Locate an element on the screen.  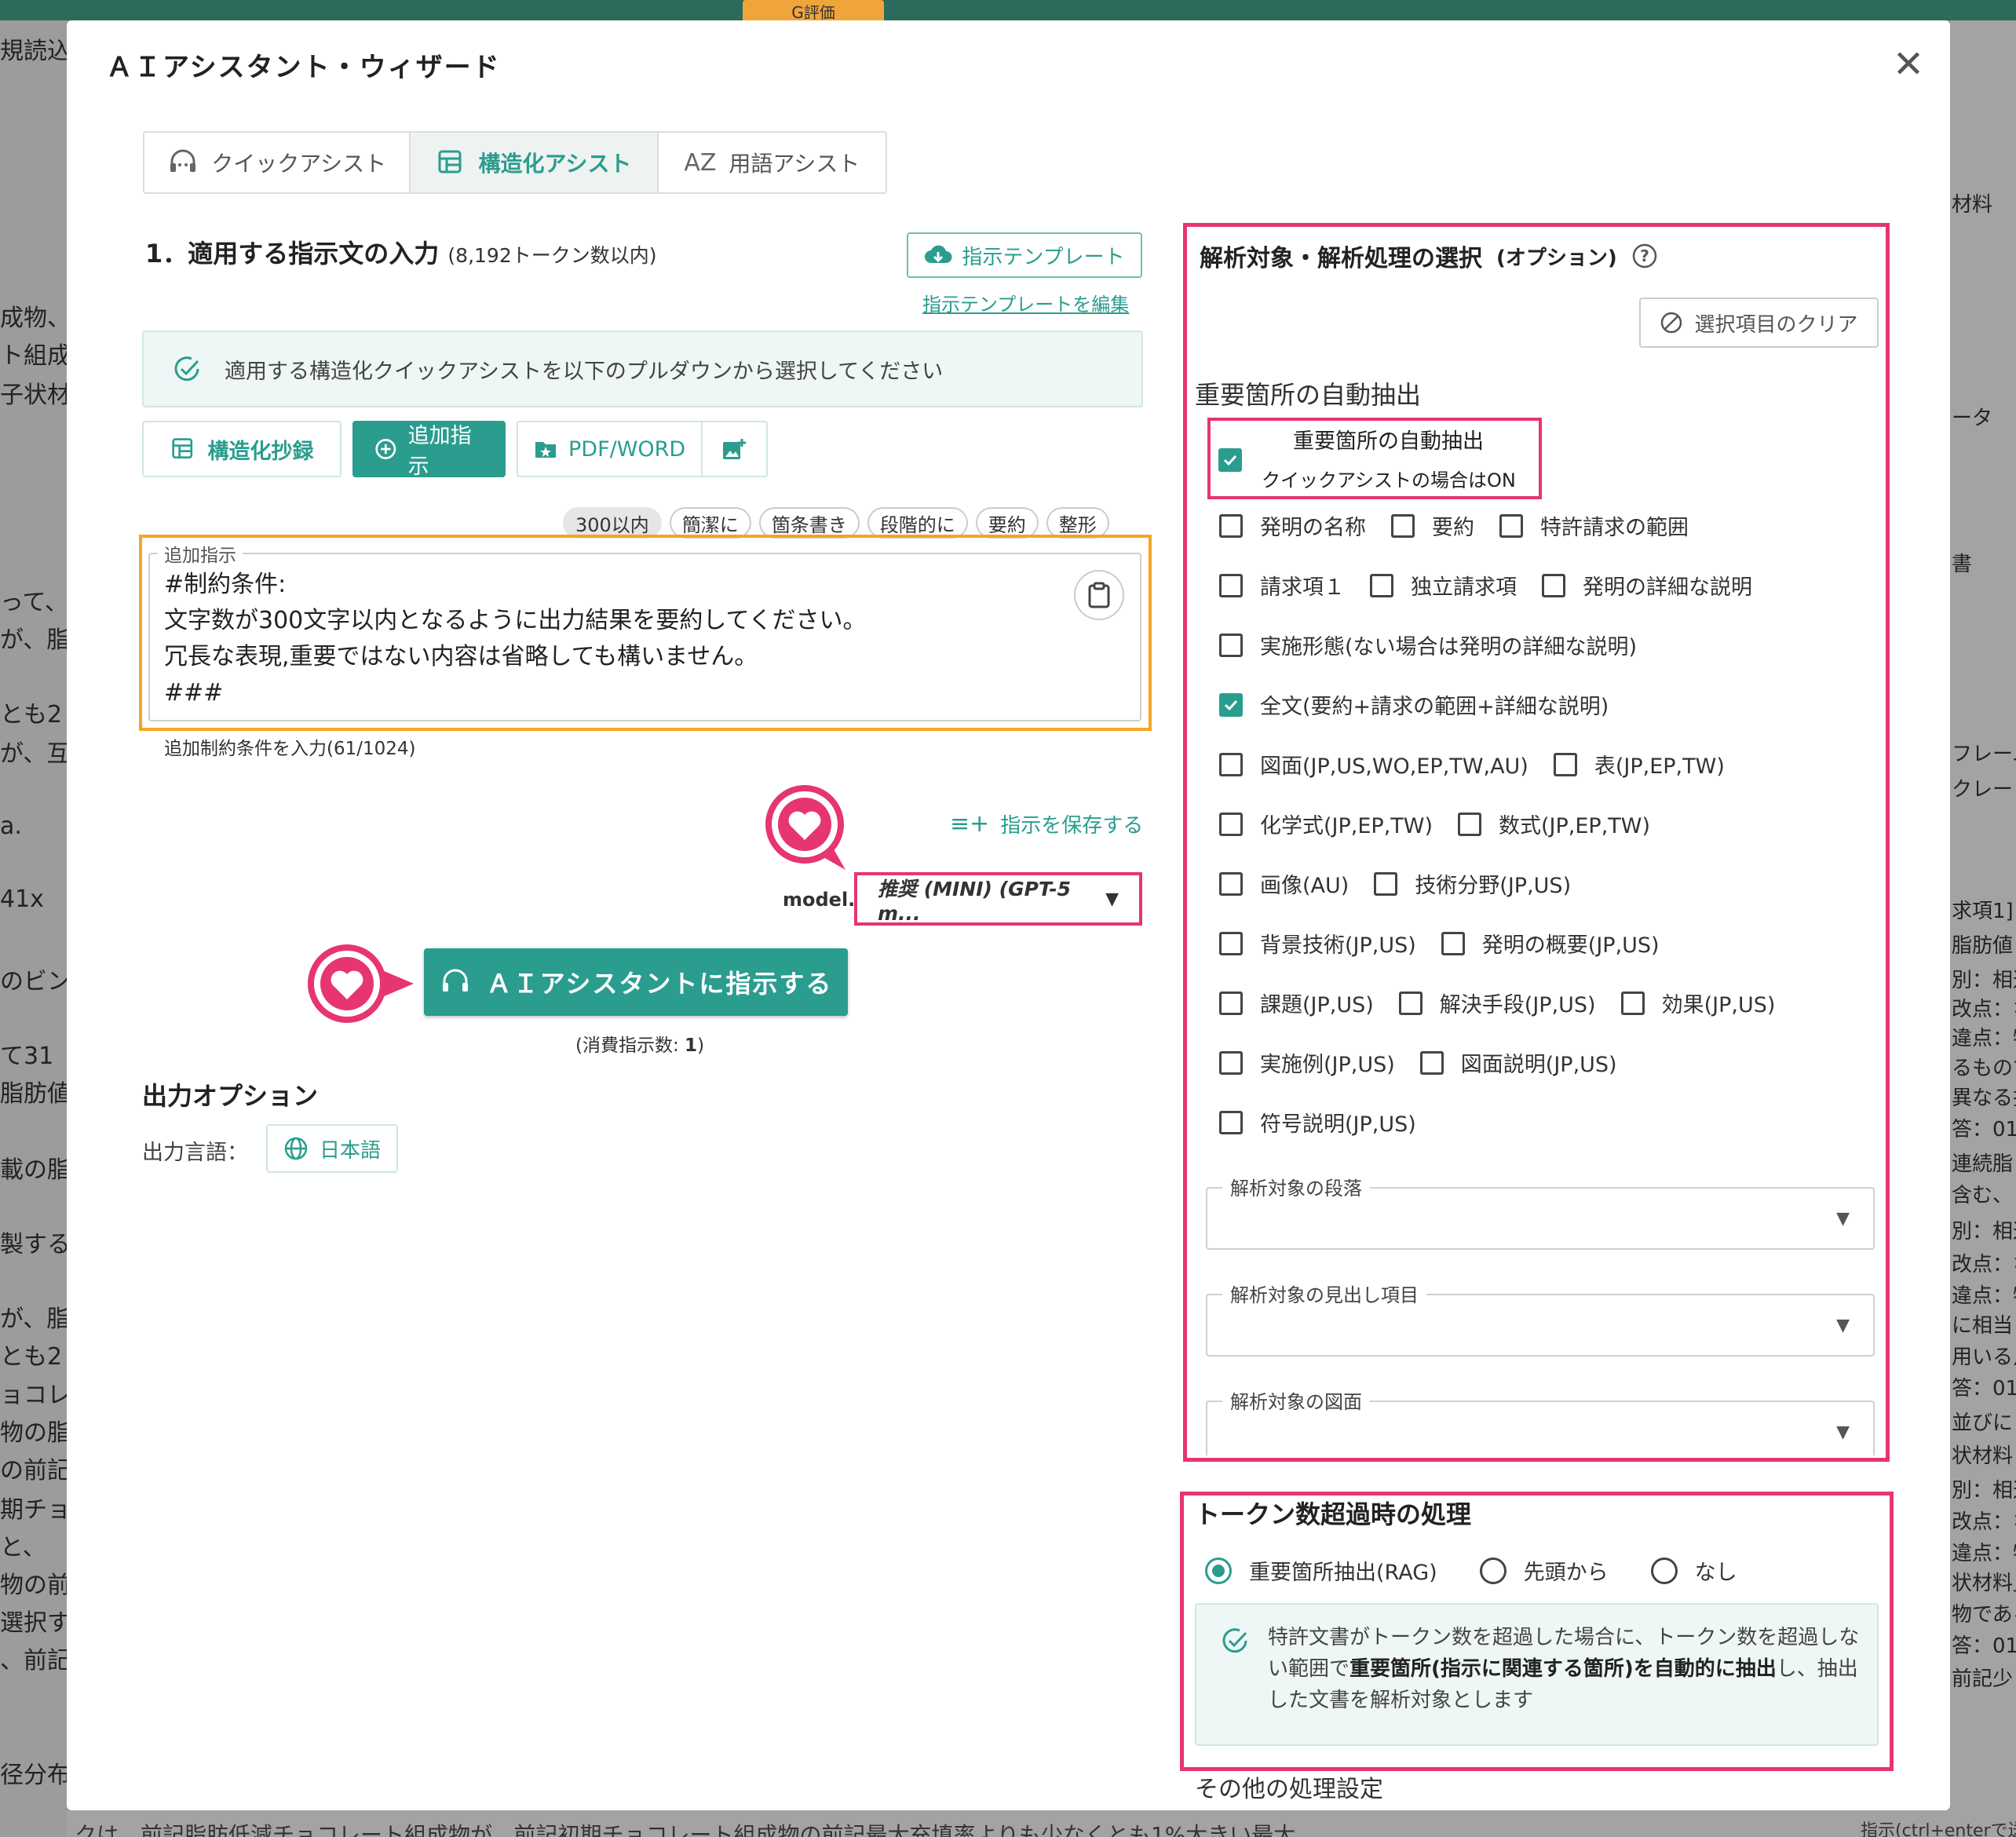
background-text-line: 製する is located at coordinates (33, 1244).